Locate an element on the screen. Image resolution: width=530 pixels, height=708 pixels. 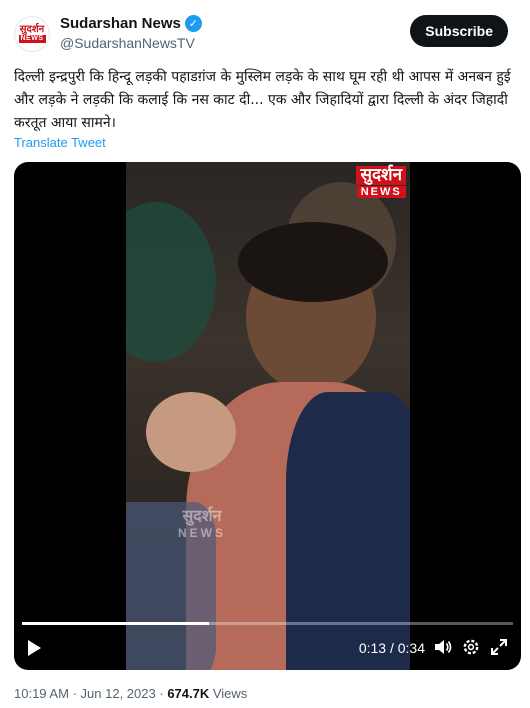
tweet-meta: 10:19 AM · Jun 12, 2023 · 674.7K Views is located at coordinates (130, 693).